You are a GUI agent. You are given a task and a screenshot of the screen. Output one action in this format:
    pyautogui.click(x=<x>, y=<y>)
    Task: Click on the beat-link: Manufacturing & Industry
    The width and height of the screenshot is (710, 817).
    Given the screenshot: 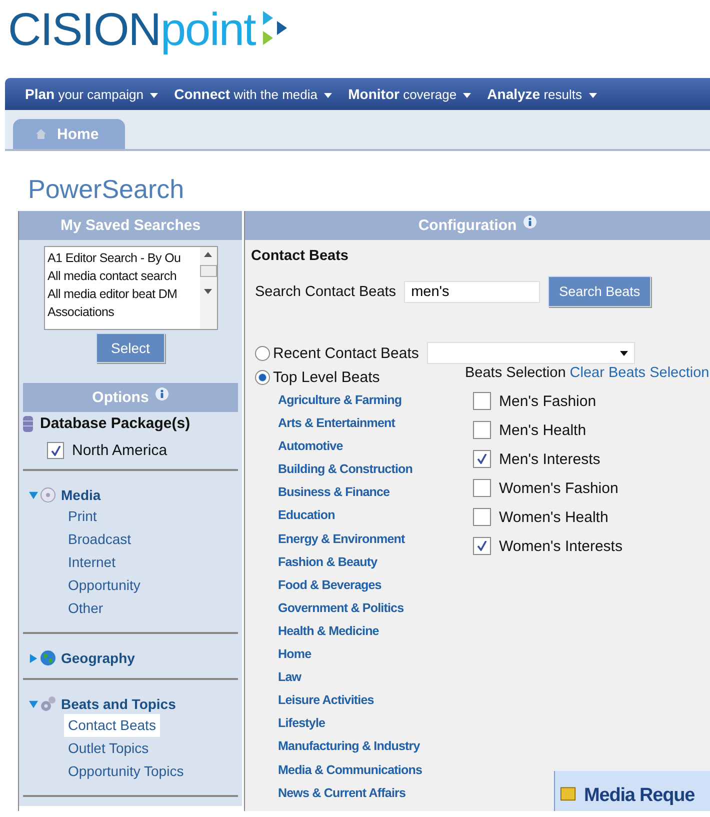 What is the action you would take?
    pyautogui.click(x=371, y=746)
    